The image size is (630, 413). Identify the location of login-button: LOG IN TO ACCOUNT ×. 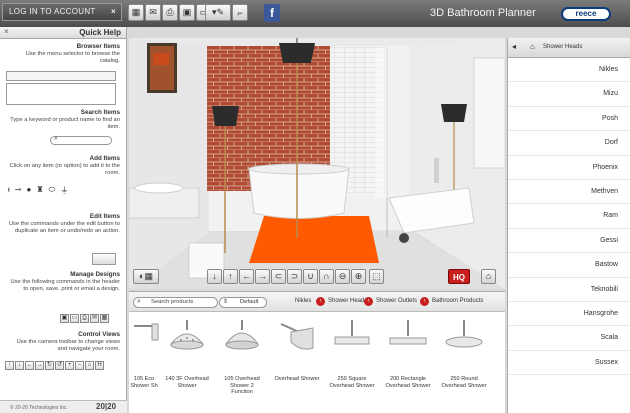
(62, 12).